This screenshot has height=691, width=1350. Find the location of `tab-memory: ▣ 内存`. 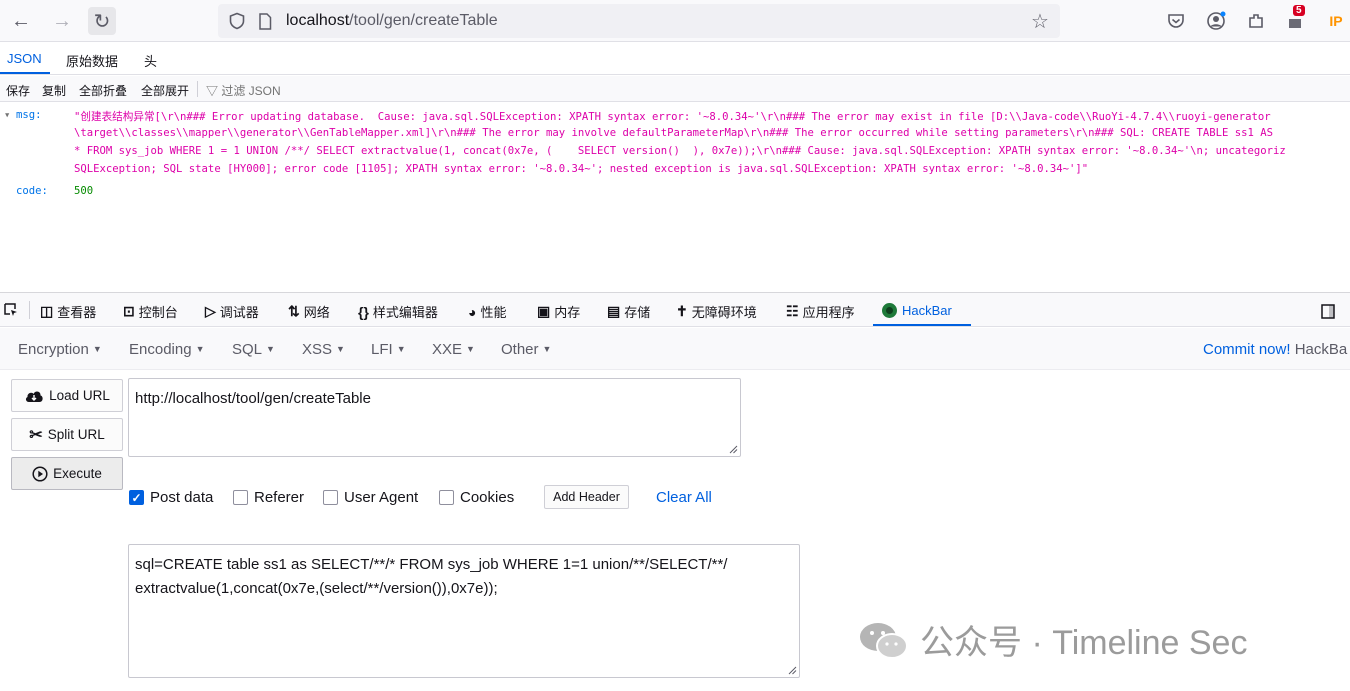

tab-memory: ▣ 内存 is located at coordinates (558, 311).